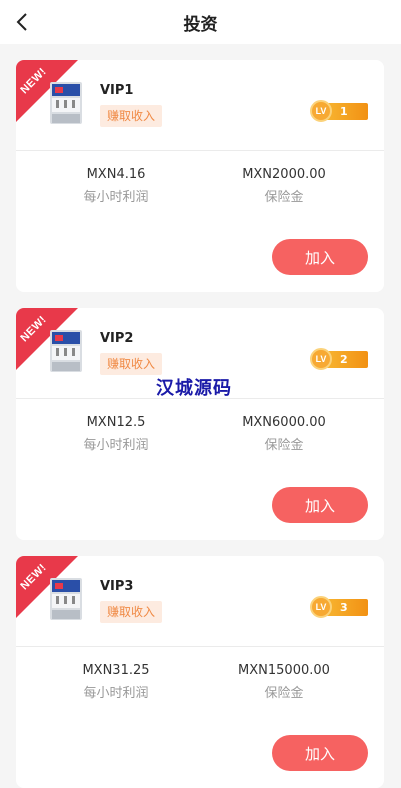  Describe the element at coordinates (284, 670) in the screenshot. I see `deposit-value: MXN15000.00` at that location.